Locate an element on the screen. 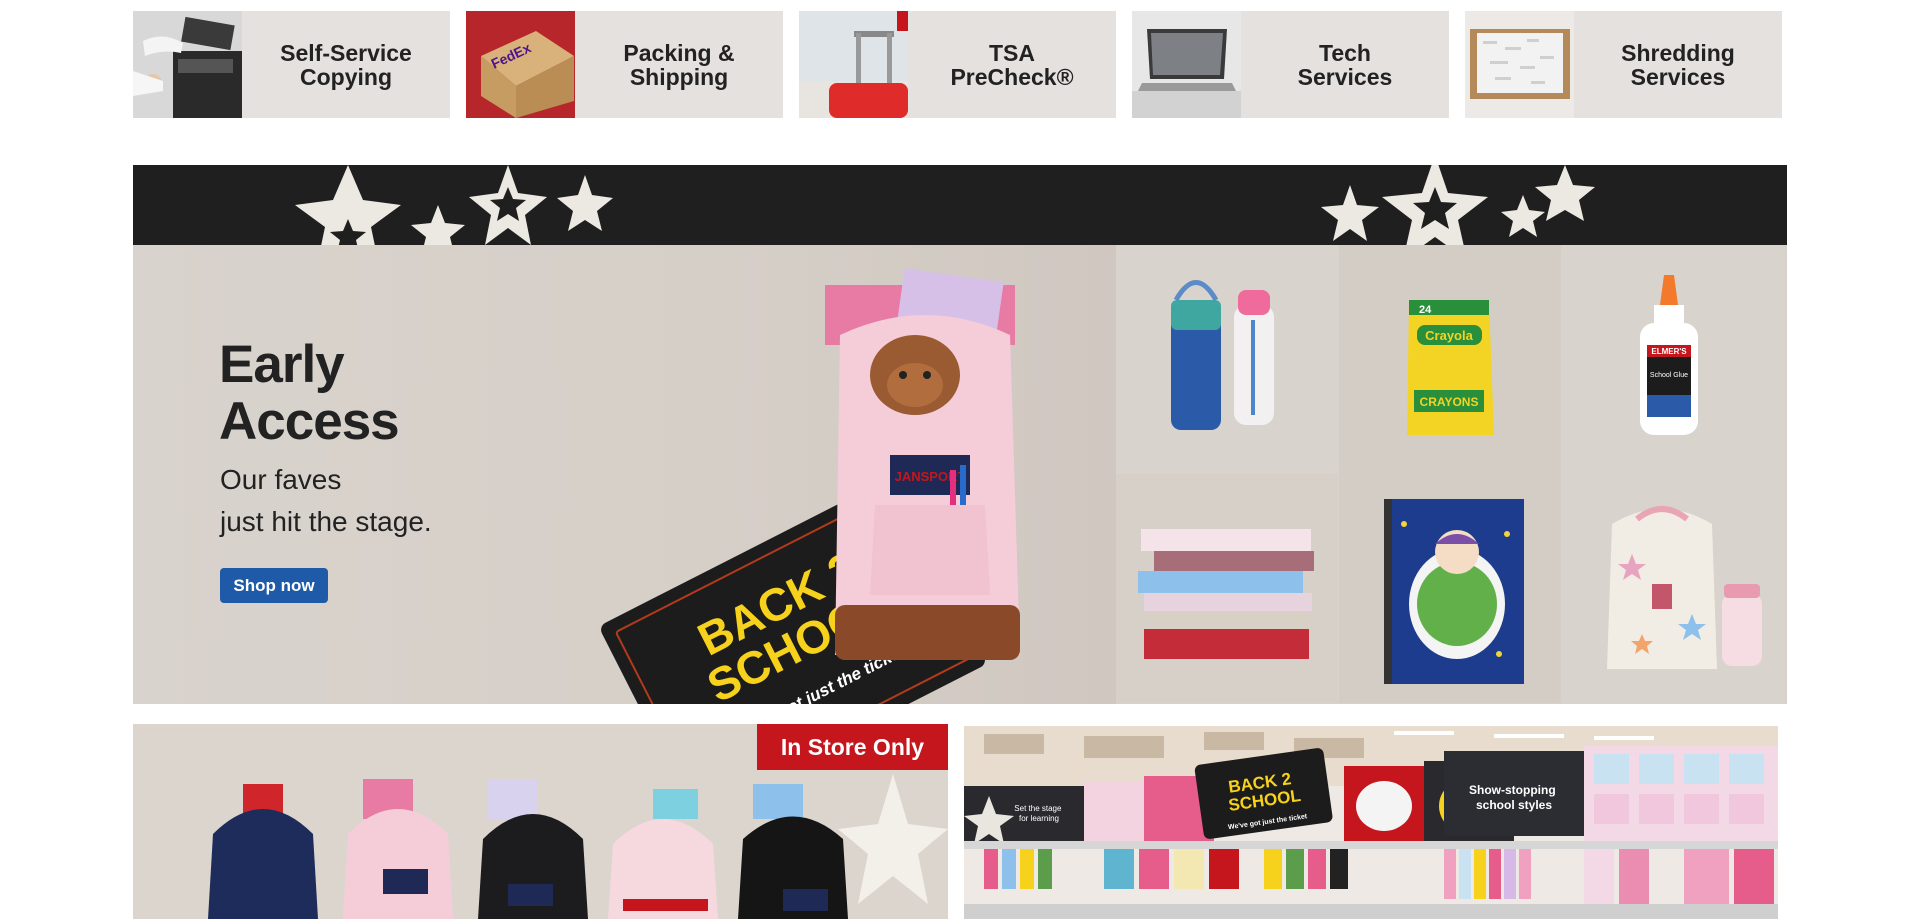 Image resolution: width=1920 pixels, height=919 pixels. in-store-only-badge: In Store Only is located at coordinates (852, 747).